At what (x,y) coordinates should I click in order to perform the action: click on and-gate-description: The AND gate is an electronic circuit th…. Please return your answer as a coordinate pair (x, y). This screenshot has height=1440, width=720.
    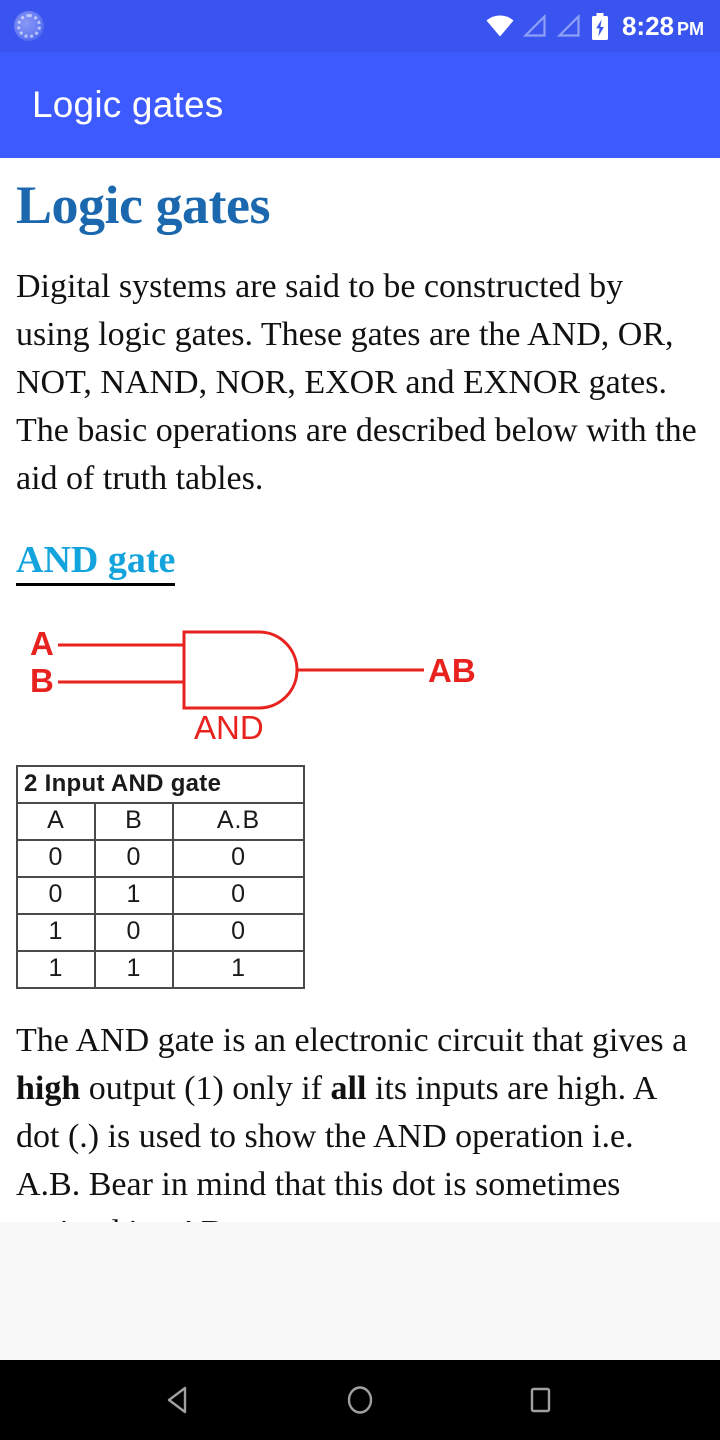
    Looking at the image, I should click on (360, 1119).